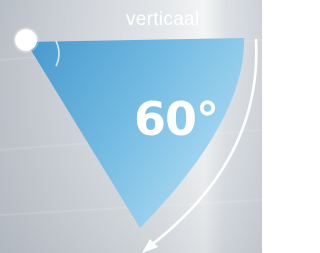 The height and width of the screenshot is (253, 320). What do you see at coordinates (163, 19) in the screenshot?
I see `direction-label: verticaal` at bounding box center [163, 19].